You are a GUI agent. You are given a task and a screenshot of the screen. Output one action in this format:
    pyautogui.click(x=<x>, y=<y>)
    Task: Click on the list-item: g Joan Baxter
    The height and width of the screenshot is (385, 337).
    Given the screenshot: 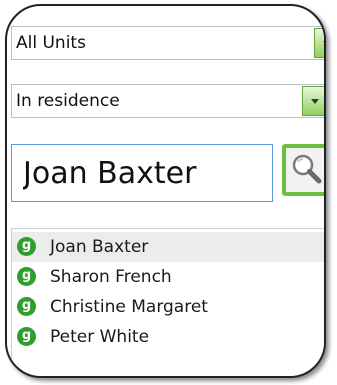 What is the action you would take?
    pyautogui.click(x=168, y=247)
    